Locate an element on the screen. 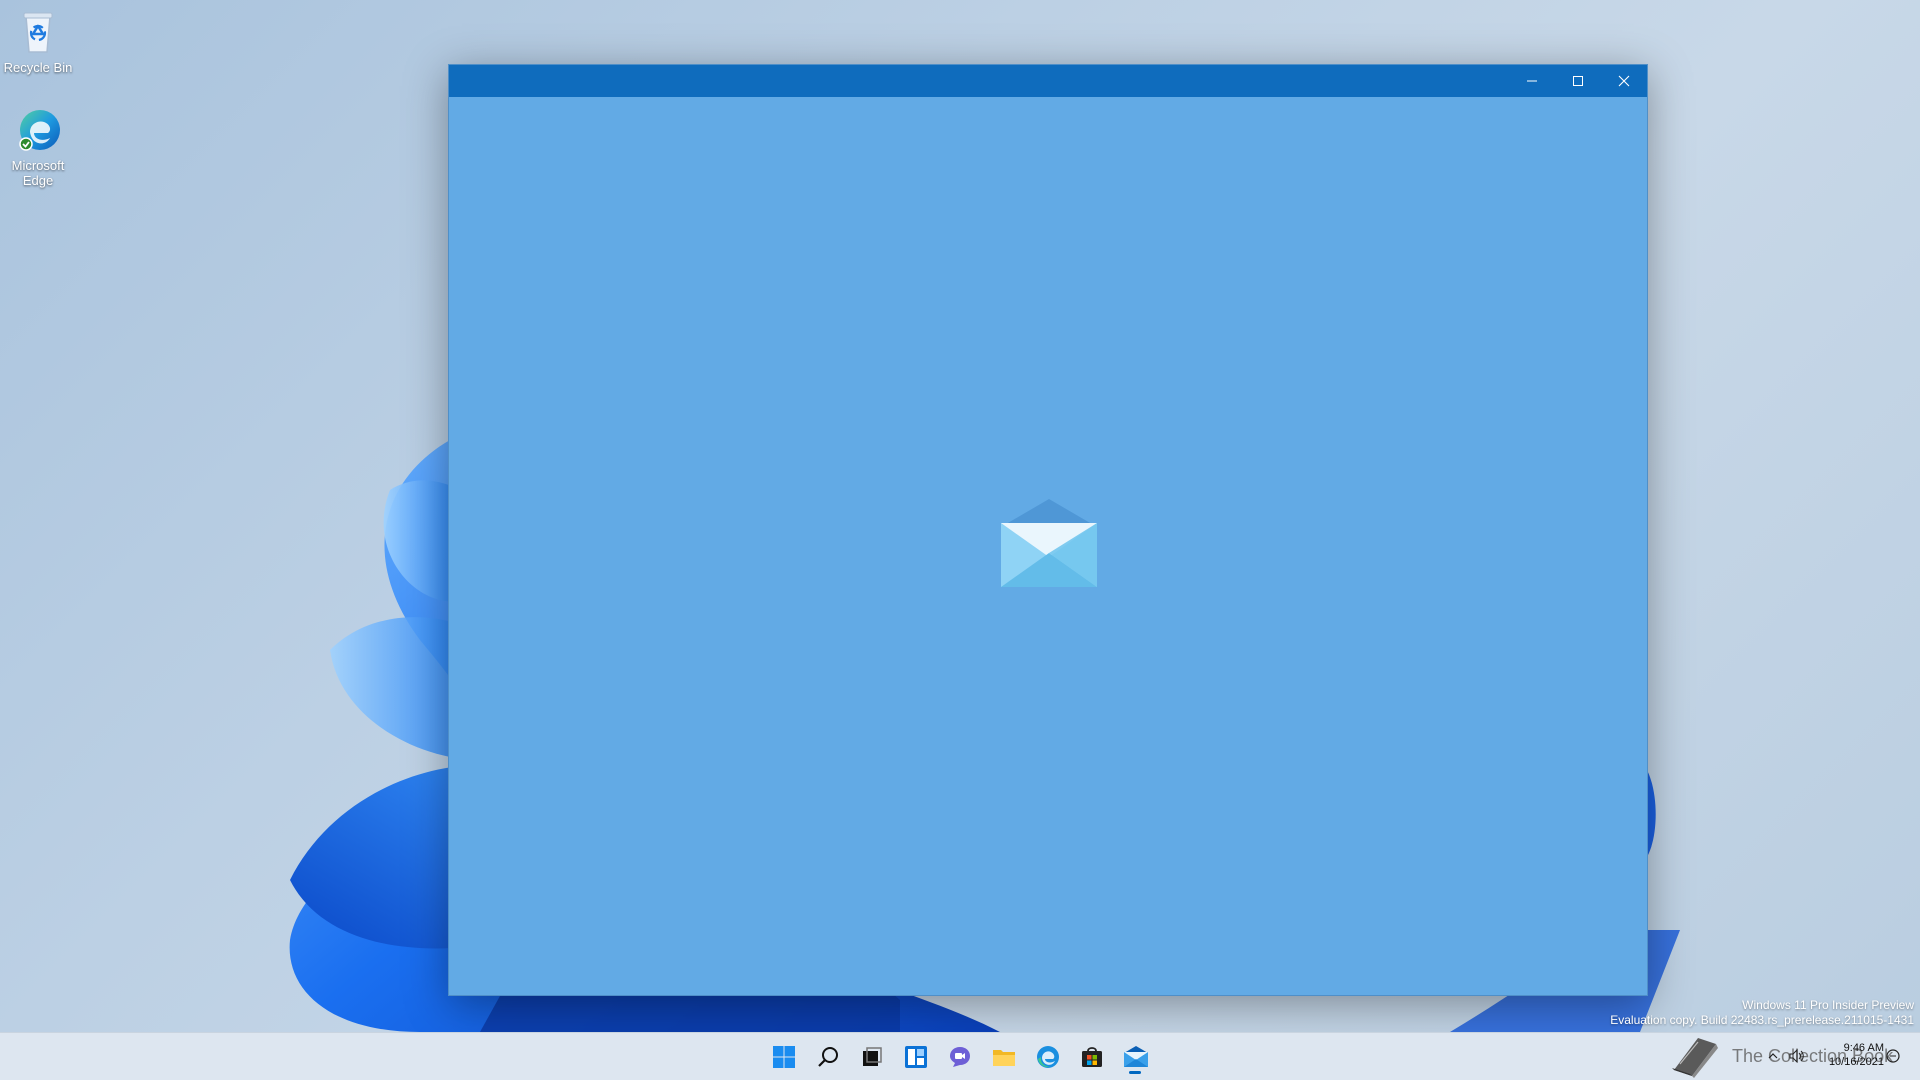  clock-date: 10/16/2021 is located at coordinates (1856, 1062).